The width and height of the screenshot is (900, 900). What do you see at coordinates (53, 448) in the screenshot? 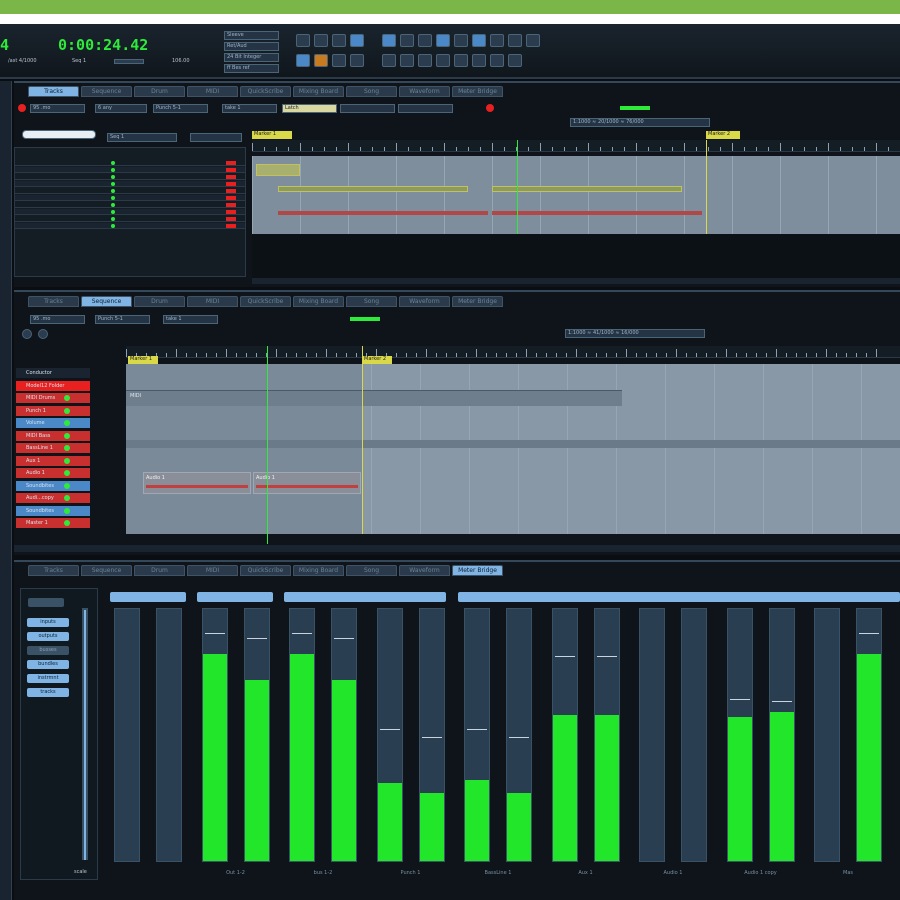
I see `seq-track-row: BassLine 1` at bounding box center [53, 448].